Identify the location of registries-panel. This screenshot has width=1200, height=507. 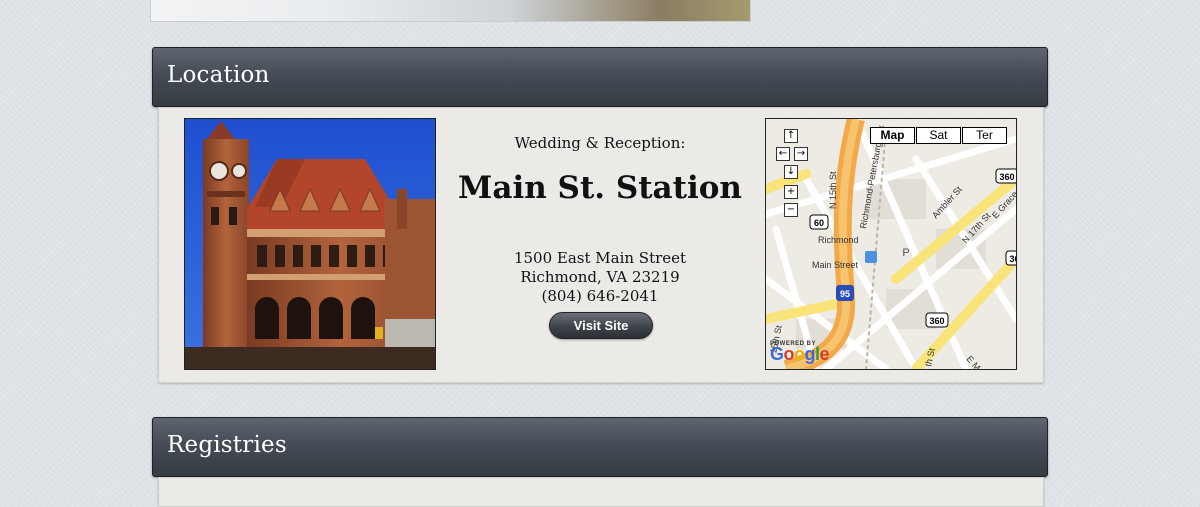
(601, 492).